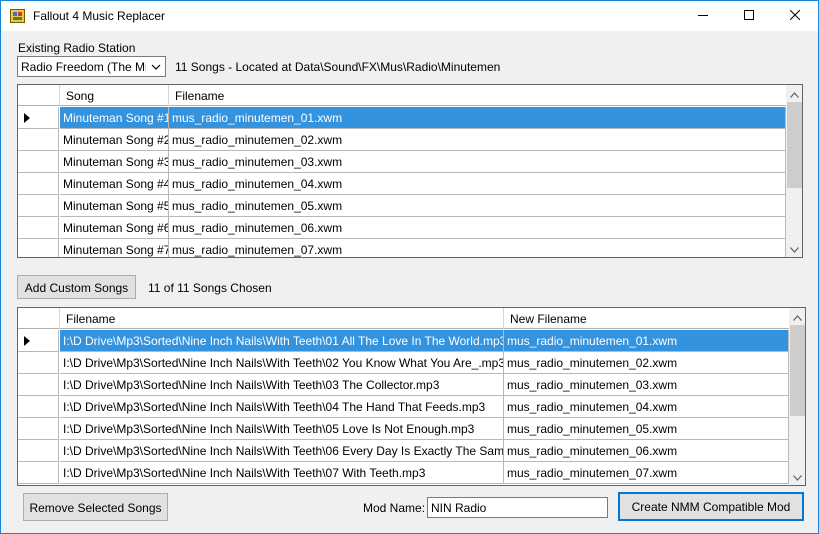  I want to click on new-filename-cell: mus_radio_minutemen_04.xwm, so click(646, 407).